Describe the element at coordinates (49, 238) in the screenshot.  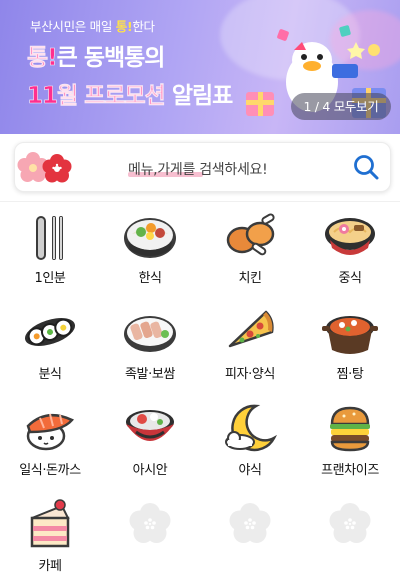
I see `single-serving-icon` at that location.